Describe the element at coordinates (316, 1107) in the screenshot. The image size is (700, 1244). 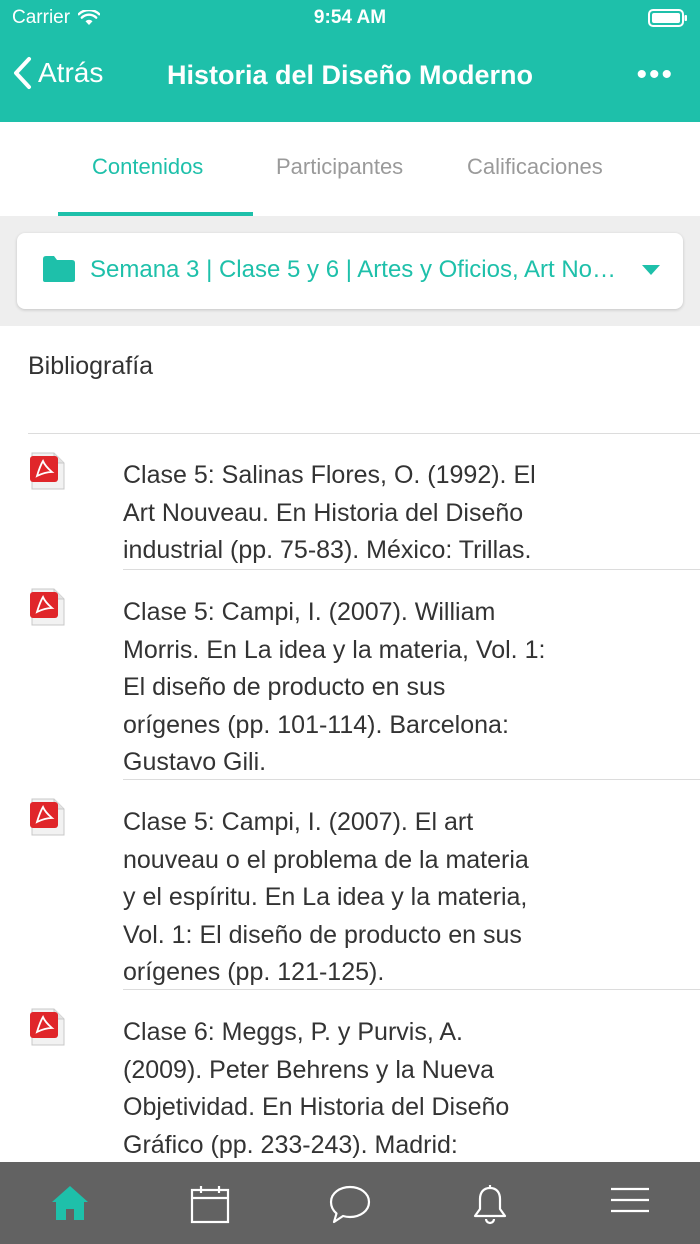
I see `document-title-line: Objetividad. En Historia del Diseño` at that location.